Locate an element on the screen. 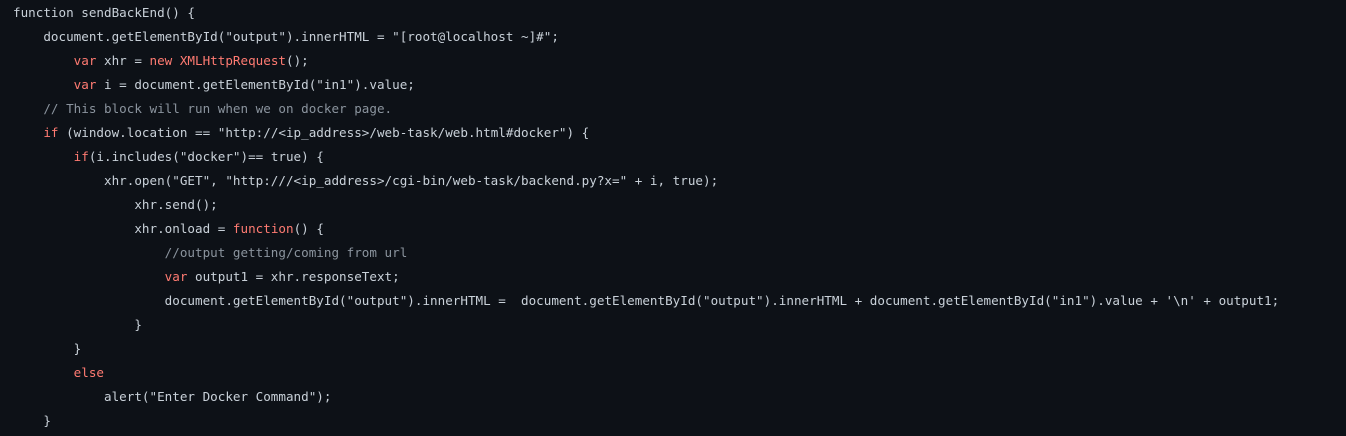 This screenshot has width=1346, height=436. code-text: xhr.send(); is located at coordinates (176, 204).